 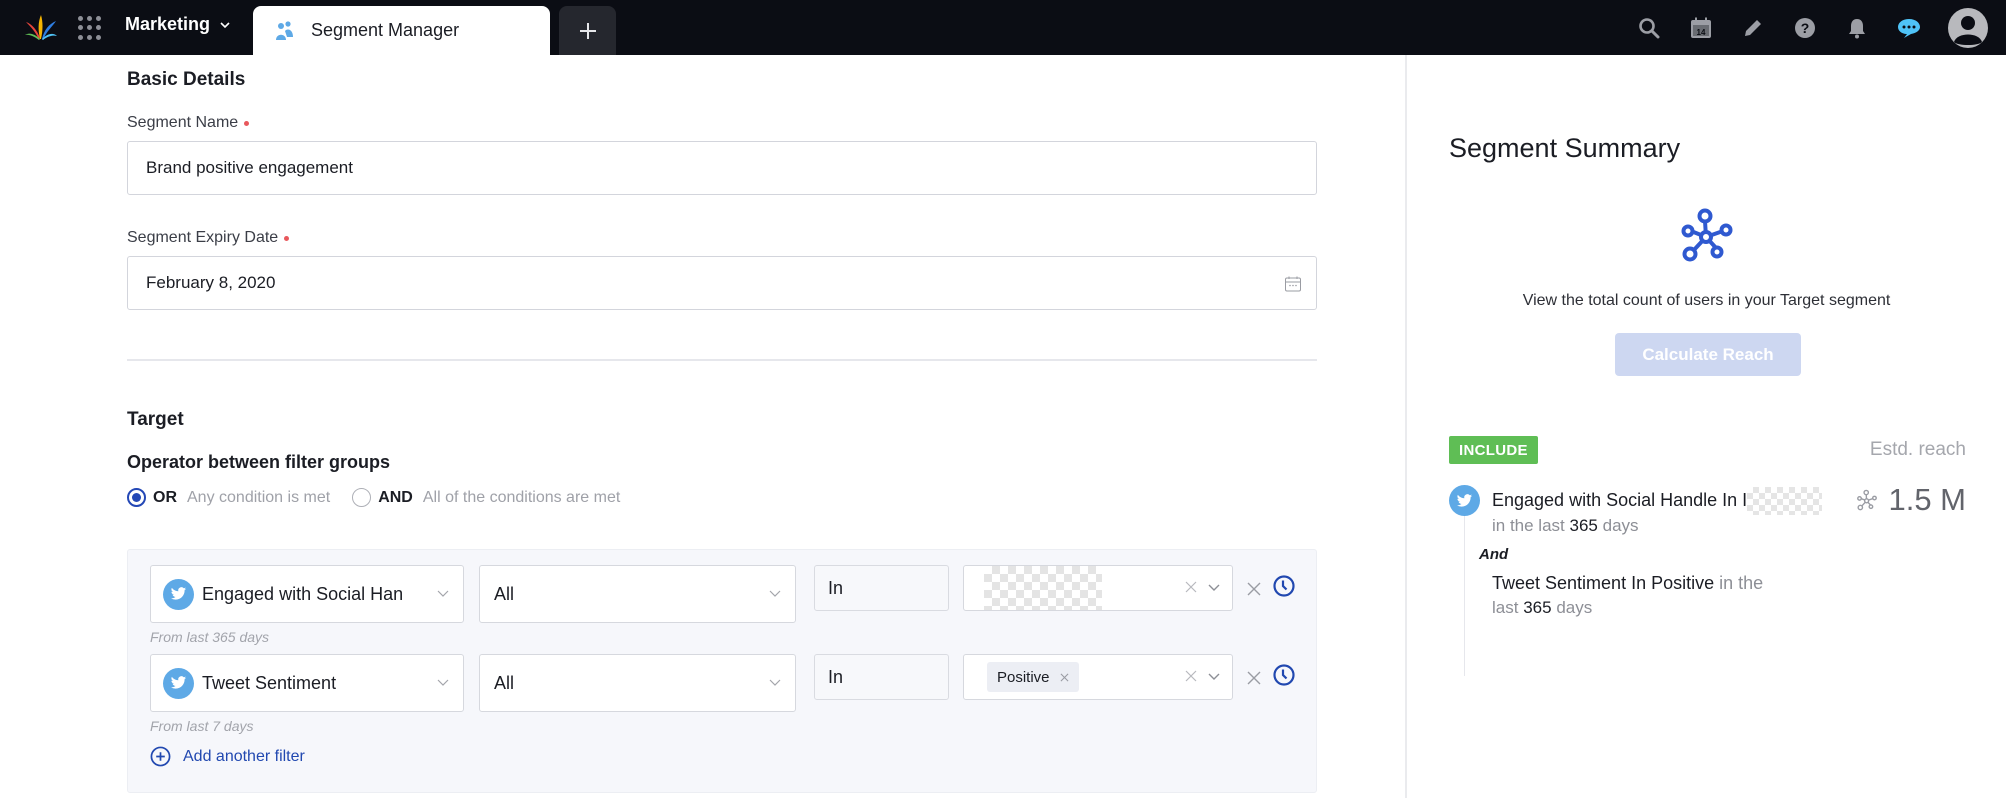 What do you see at coordinates (1741, 583) in the screenshot?
I see `timeframe-prefix: in the` at bounding box center [1741, 583].